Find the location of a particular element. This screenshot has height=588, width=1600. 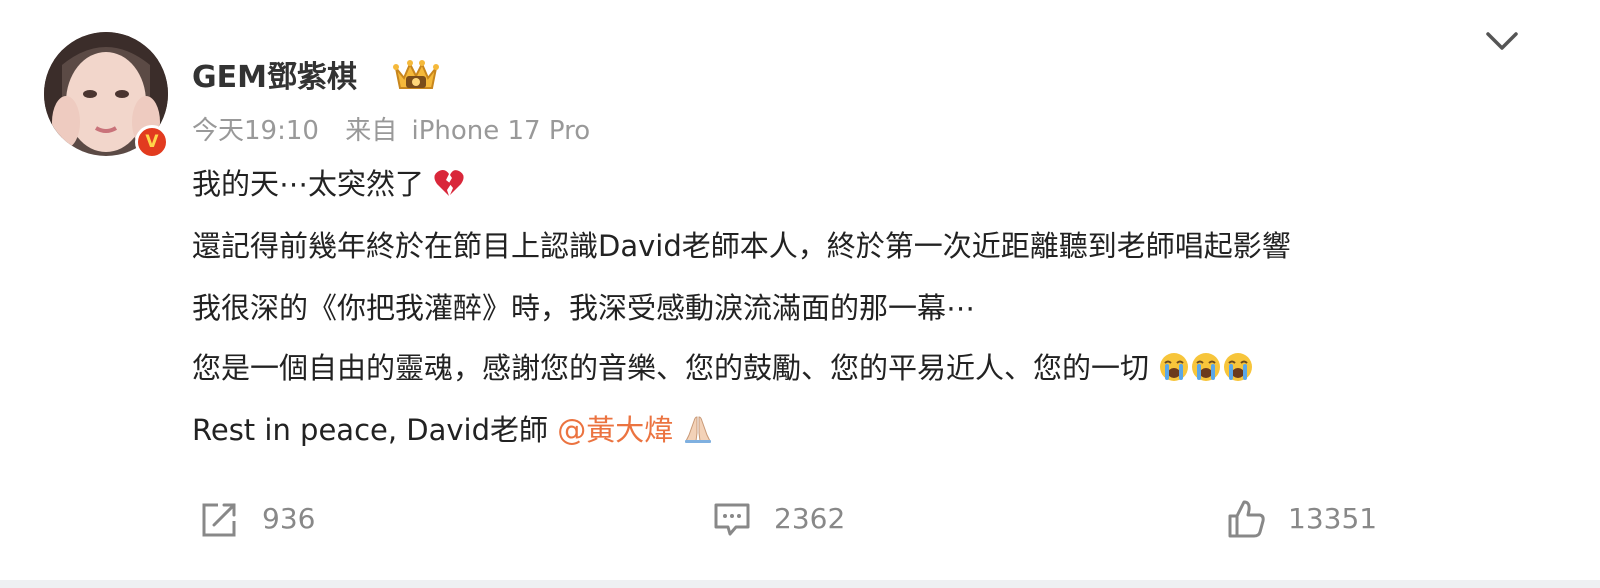

post-text-1: 我的天⋯太突然了 is located at coordinates (308, 184).